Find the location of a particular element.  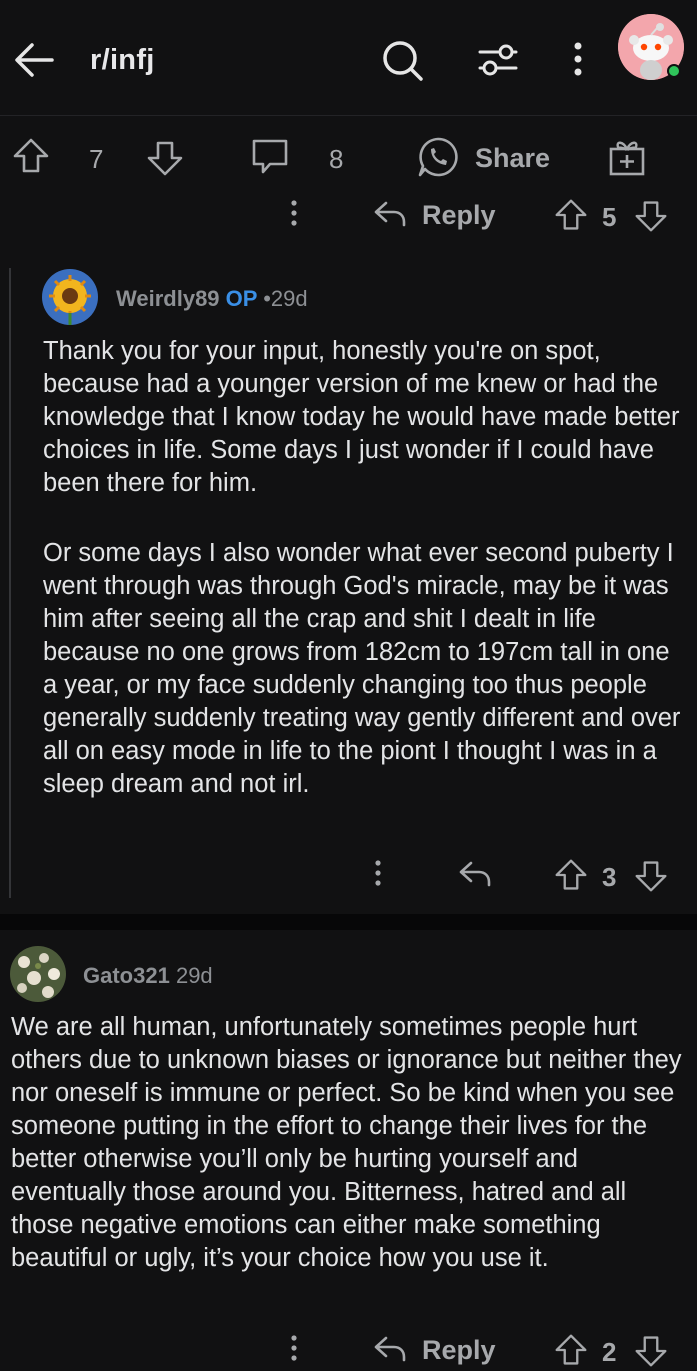

username: Weirdly89 is located at coordinates (168, 298).